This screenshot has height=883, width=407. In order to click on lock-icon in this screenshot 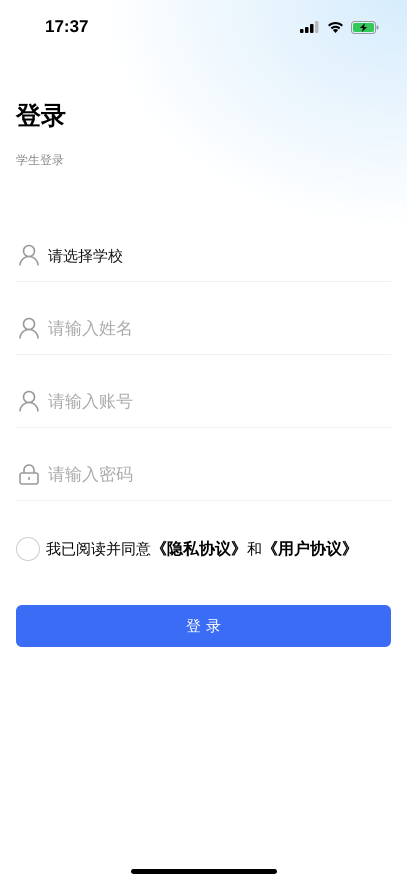, I will do `click(29, 474)`.